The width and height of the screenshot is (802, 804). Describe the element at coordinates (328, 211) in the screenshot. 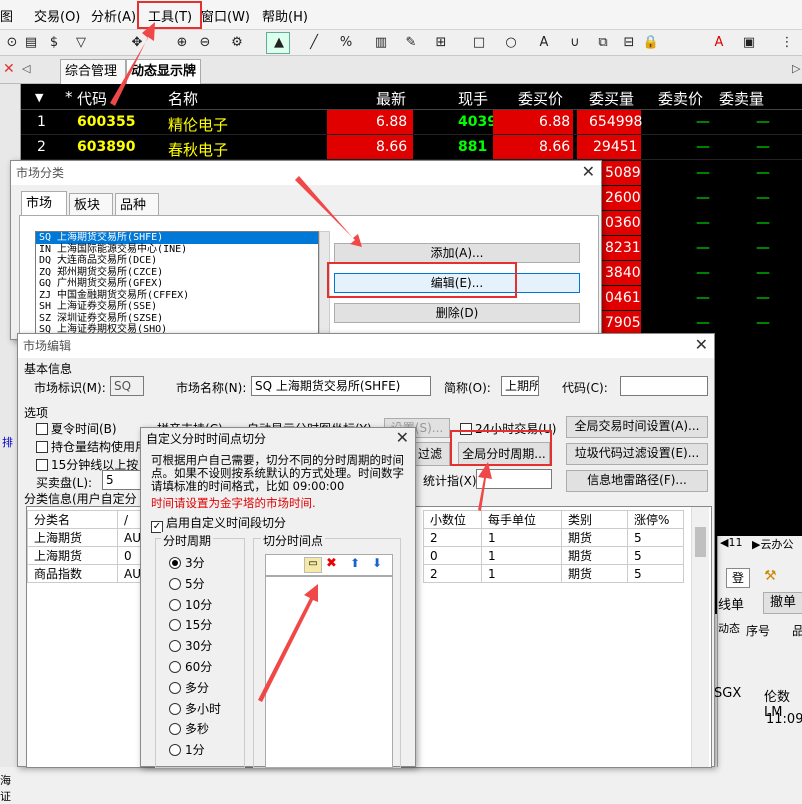

I see `arrow-to-edit` at that location.